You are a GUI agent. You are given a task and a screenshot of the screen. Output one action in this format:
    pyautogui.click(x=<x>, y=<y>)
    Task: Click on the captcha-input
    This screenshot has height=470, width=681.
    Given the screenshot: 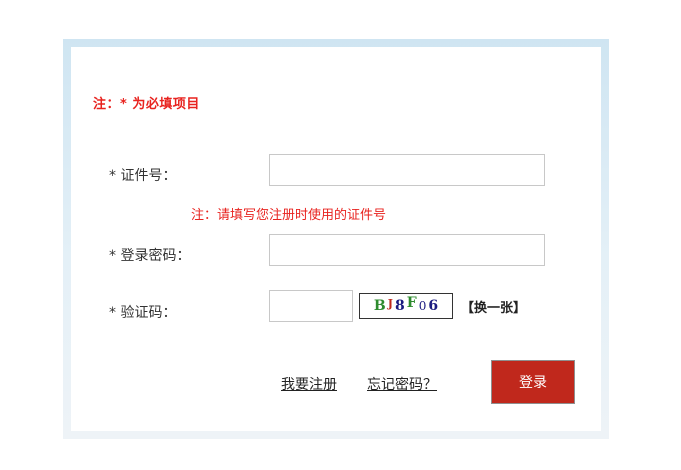 What is the action you would take?
    pyautogui.click(x=311, y=306)
    